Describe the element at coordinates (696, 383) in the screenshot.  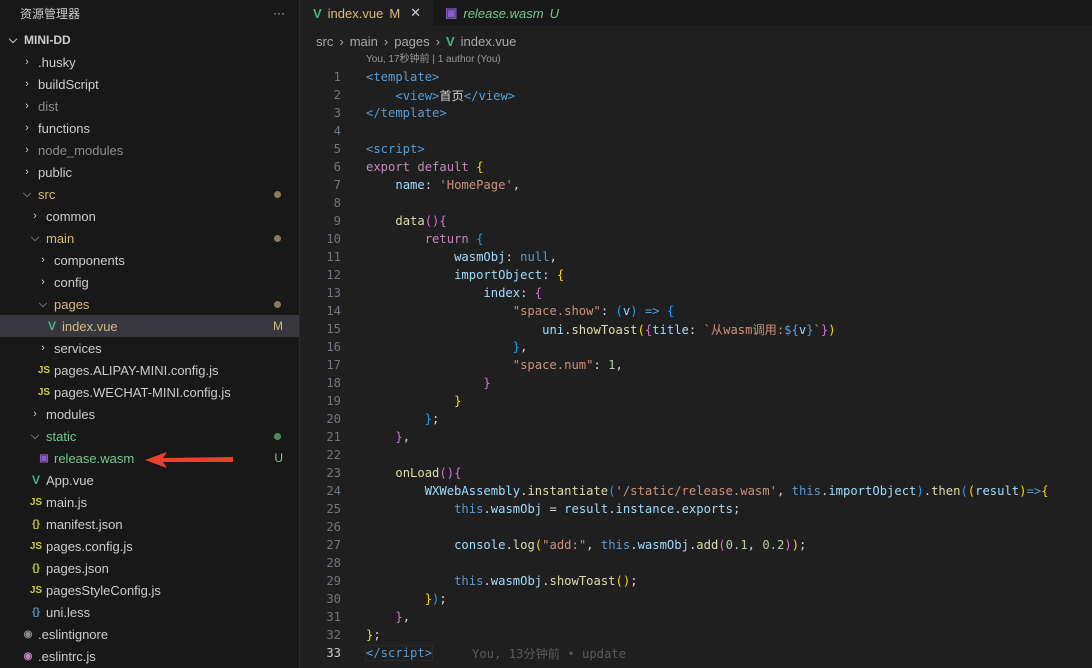
I see `code-line: 18 }` at that location.